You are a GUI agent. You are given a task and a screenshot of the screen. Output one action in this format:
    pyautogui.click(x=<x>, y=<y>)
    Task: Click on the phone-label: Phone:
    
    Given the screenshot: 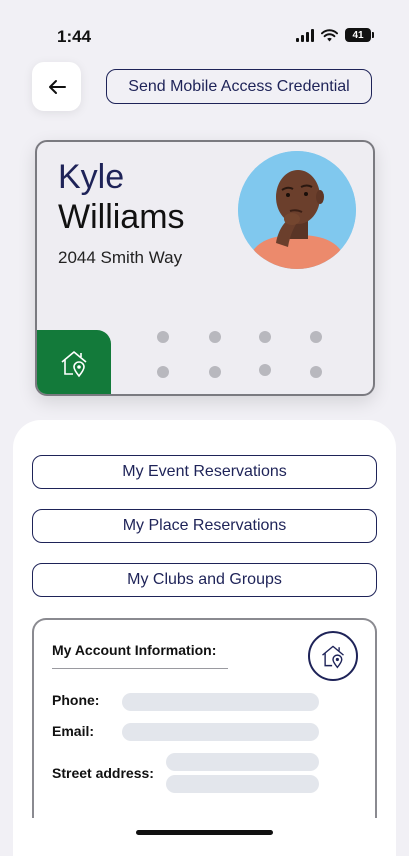 What is the action you would take?
    pyautogui.click(x=76, y=700)
    